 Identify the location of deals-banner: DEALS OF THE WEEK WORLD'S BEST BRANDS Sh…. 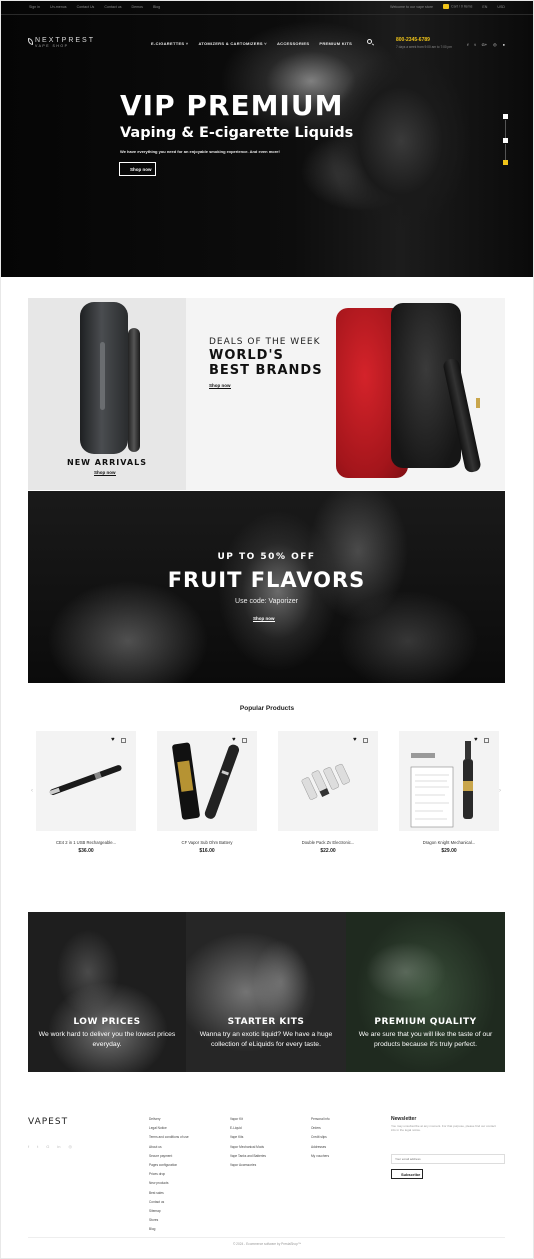
(345, 394).